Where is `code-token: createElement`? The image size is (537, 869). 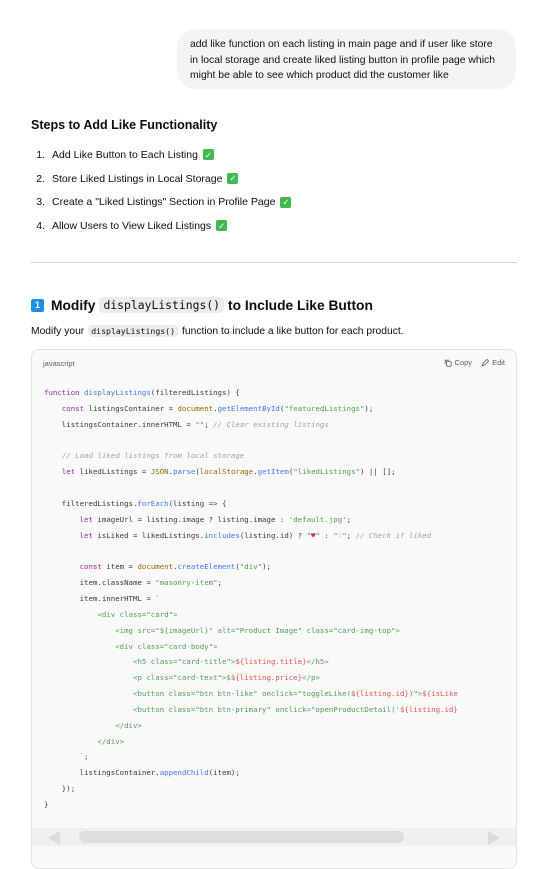
code-token: createElement is located at coordinates (206, 567).